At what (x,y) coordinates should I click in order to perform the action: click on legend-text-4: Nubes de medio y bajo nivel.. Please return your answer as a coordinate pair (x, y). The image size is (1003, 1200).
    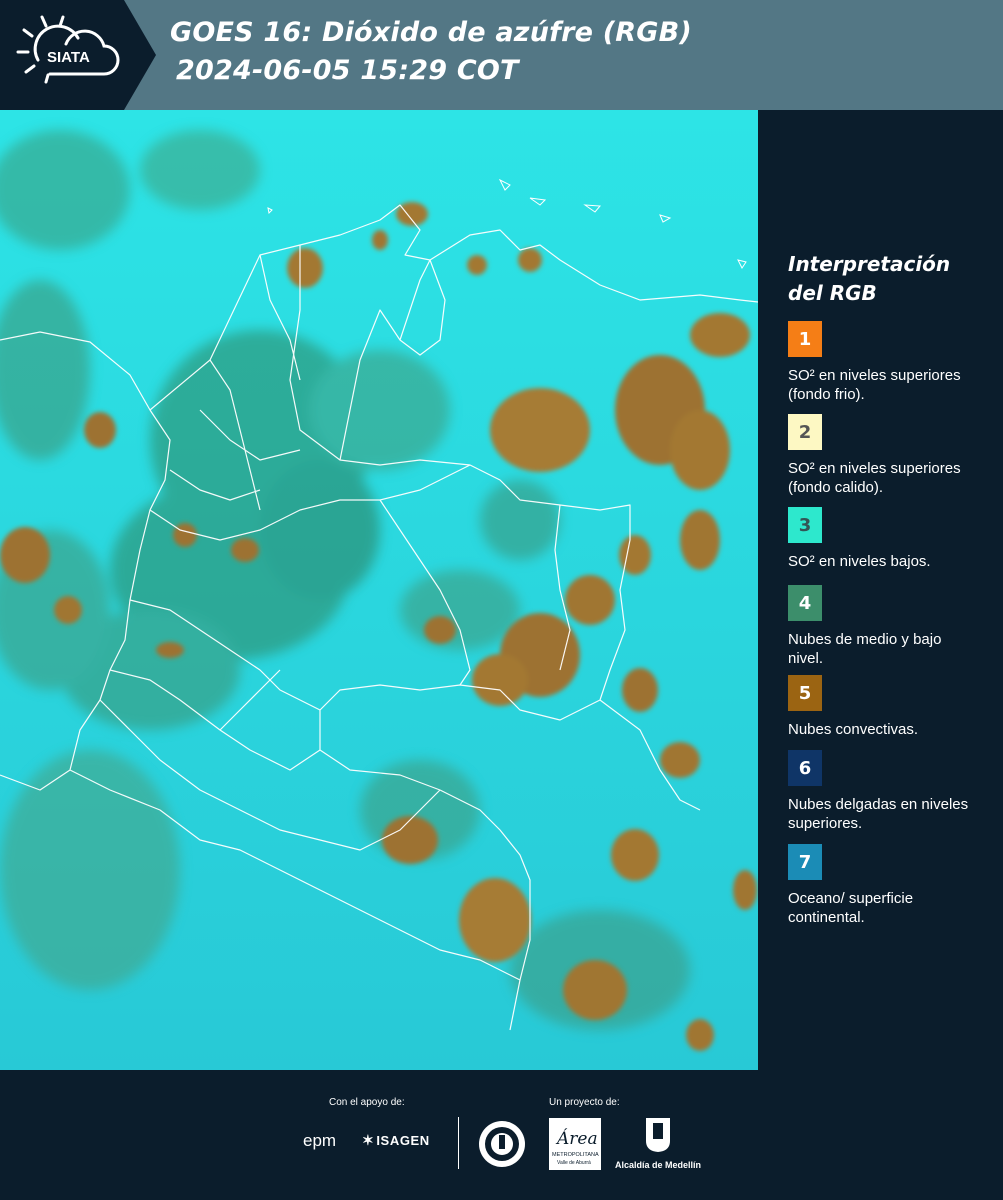
    Looking at the image, I should click on (865, 649).